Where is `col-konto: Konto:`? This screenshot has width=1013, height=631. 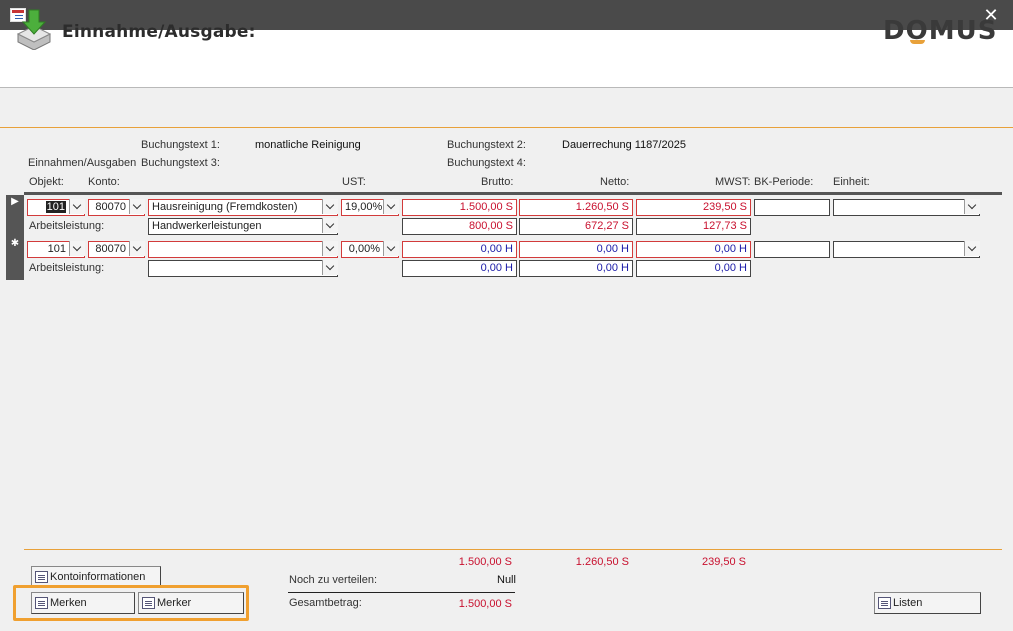
col-konto: Konto: is located at coordinates (104, 182).